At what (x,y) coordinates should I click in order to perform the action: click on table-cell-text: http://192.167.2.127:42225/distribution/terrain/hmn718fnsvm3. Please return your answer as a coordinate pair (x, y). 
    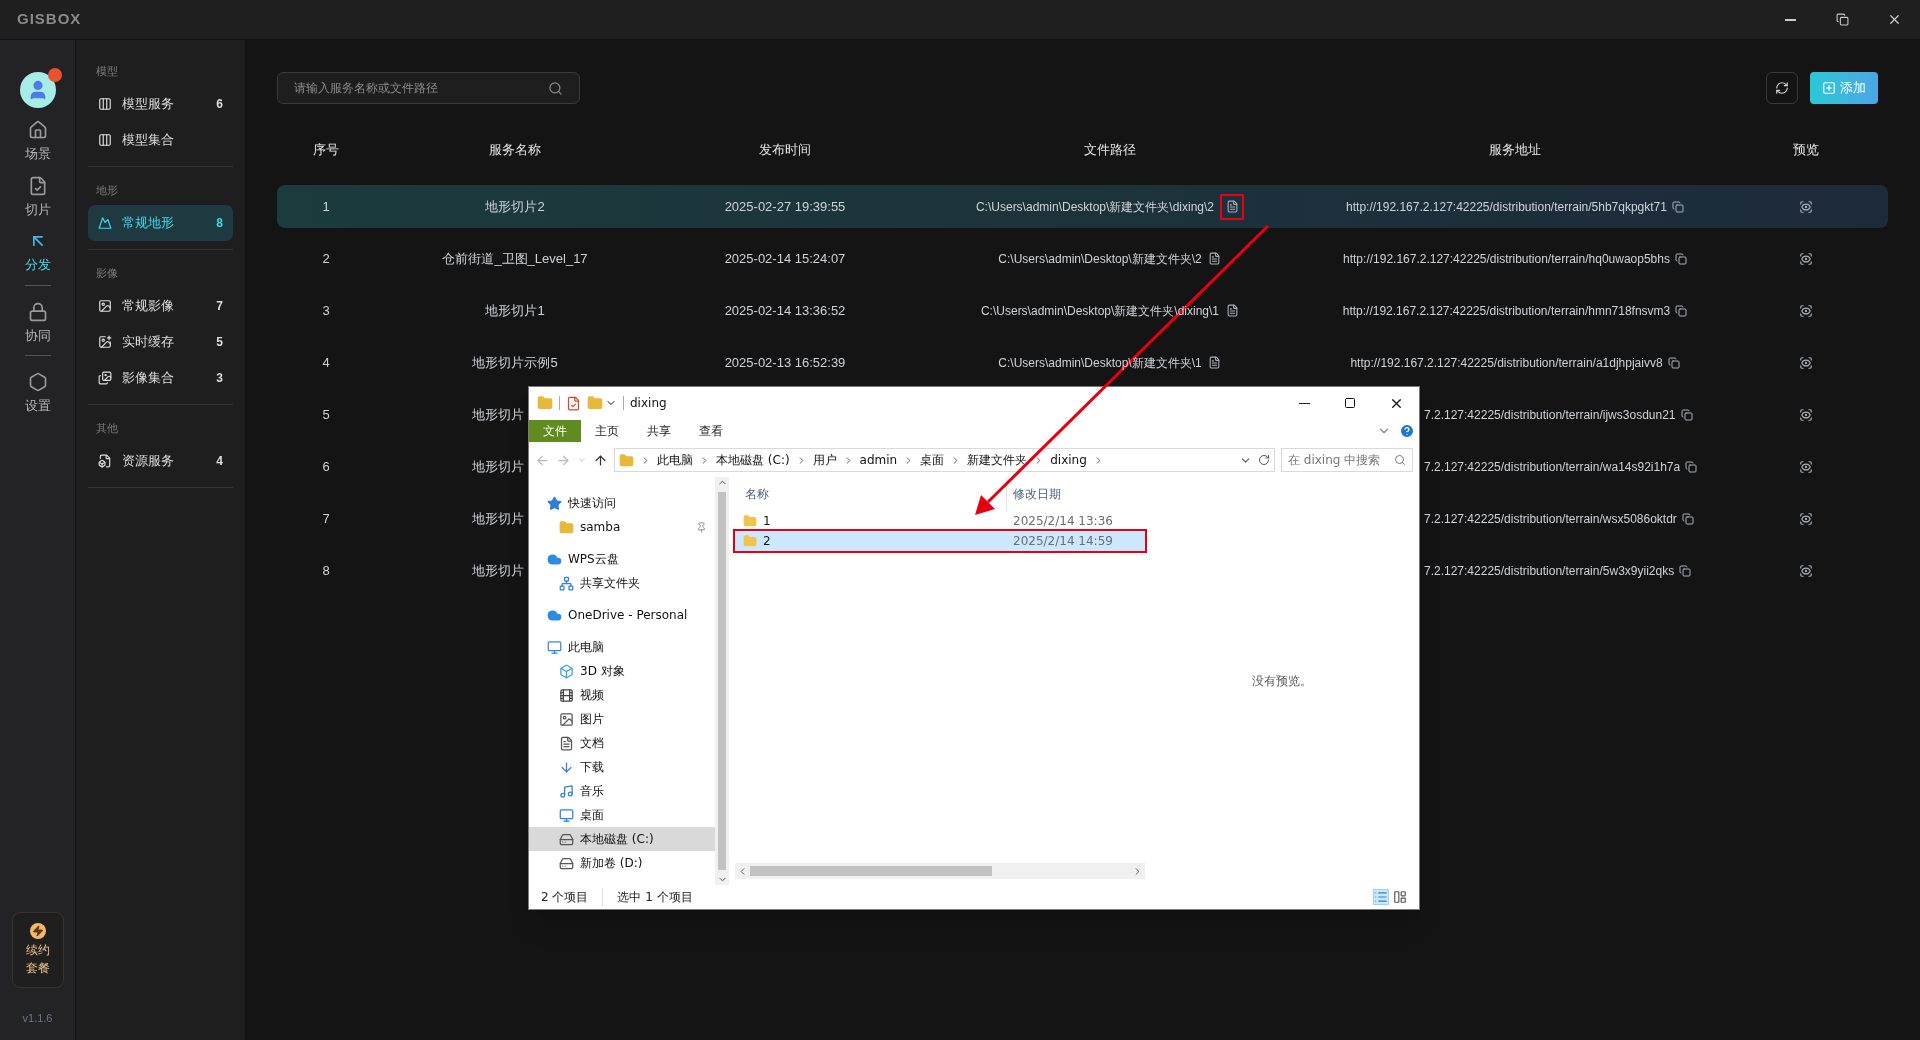
    Looking at the image, I should click on (1506, 311).